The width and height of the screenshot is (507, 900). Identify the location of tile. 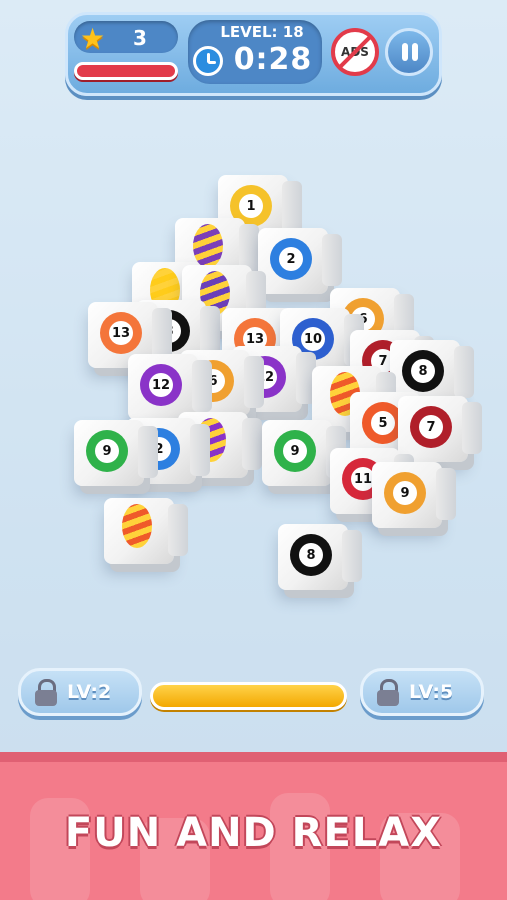
(146, 531).